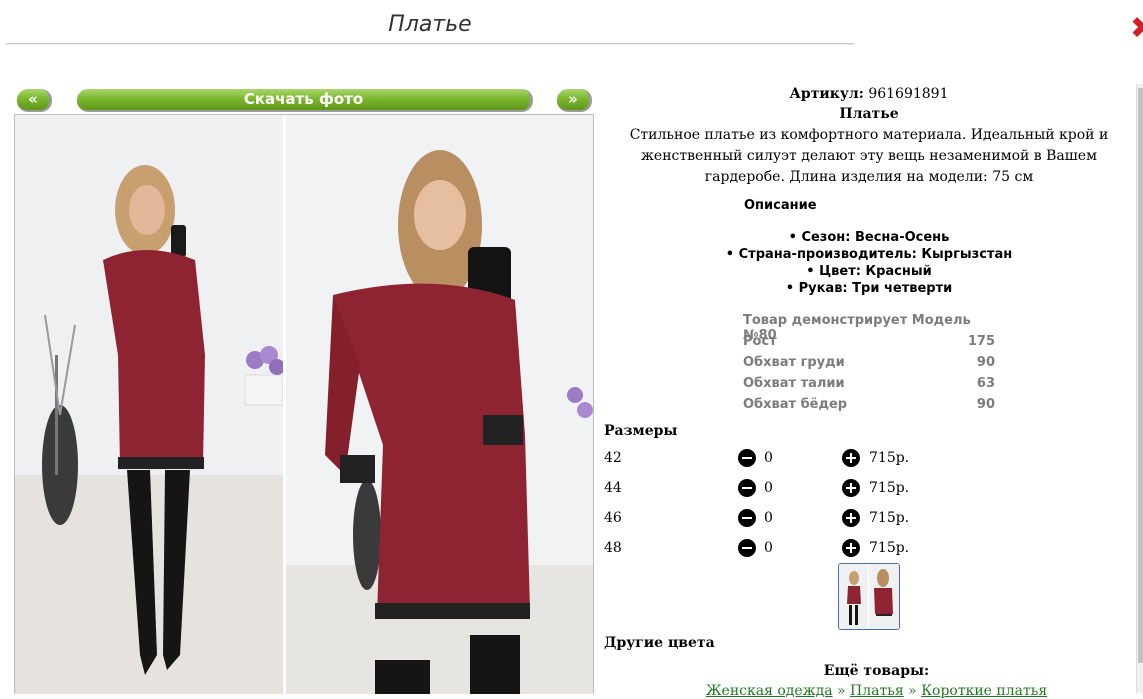  What do you see at coordinates (613, 548) in the screenshot?
I see `size-label: 48` at bounding box center [613, 548].